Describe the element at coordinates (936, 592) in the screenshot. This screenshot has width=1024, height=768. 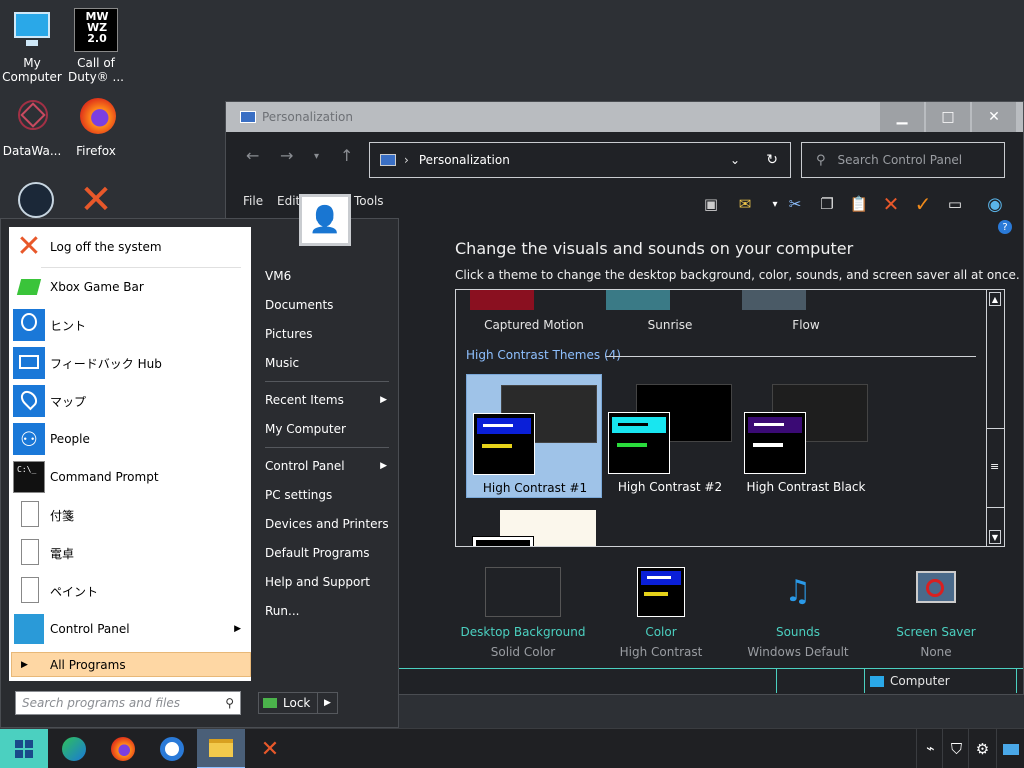
I see `screen-saver-icon` at that location.